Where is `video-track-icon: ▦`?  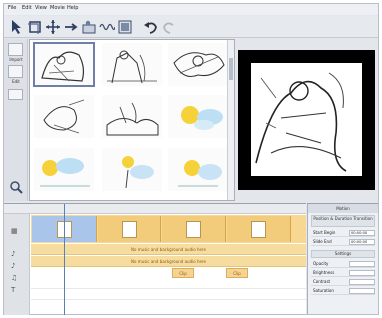
video-track-icon: ▦ is located at coordinates (14, 231).